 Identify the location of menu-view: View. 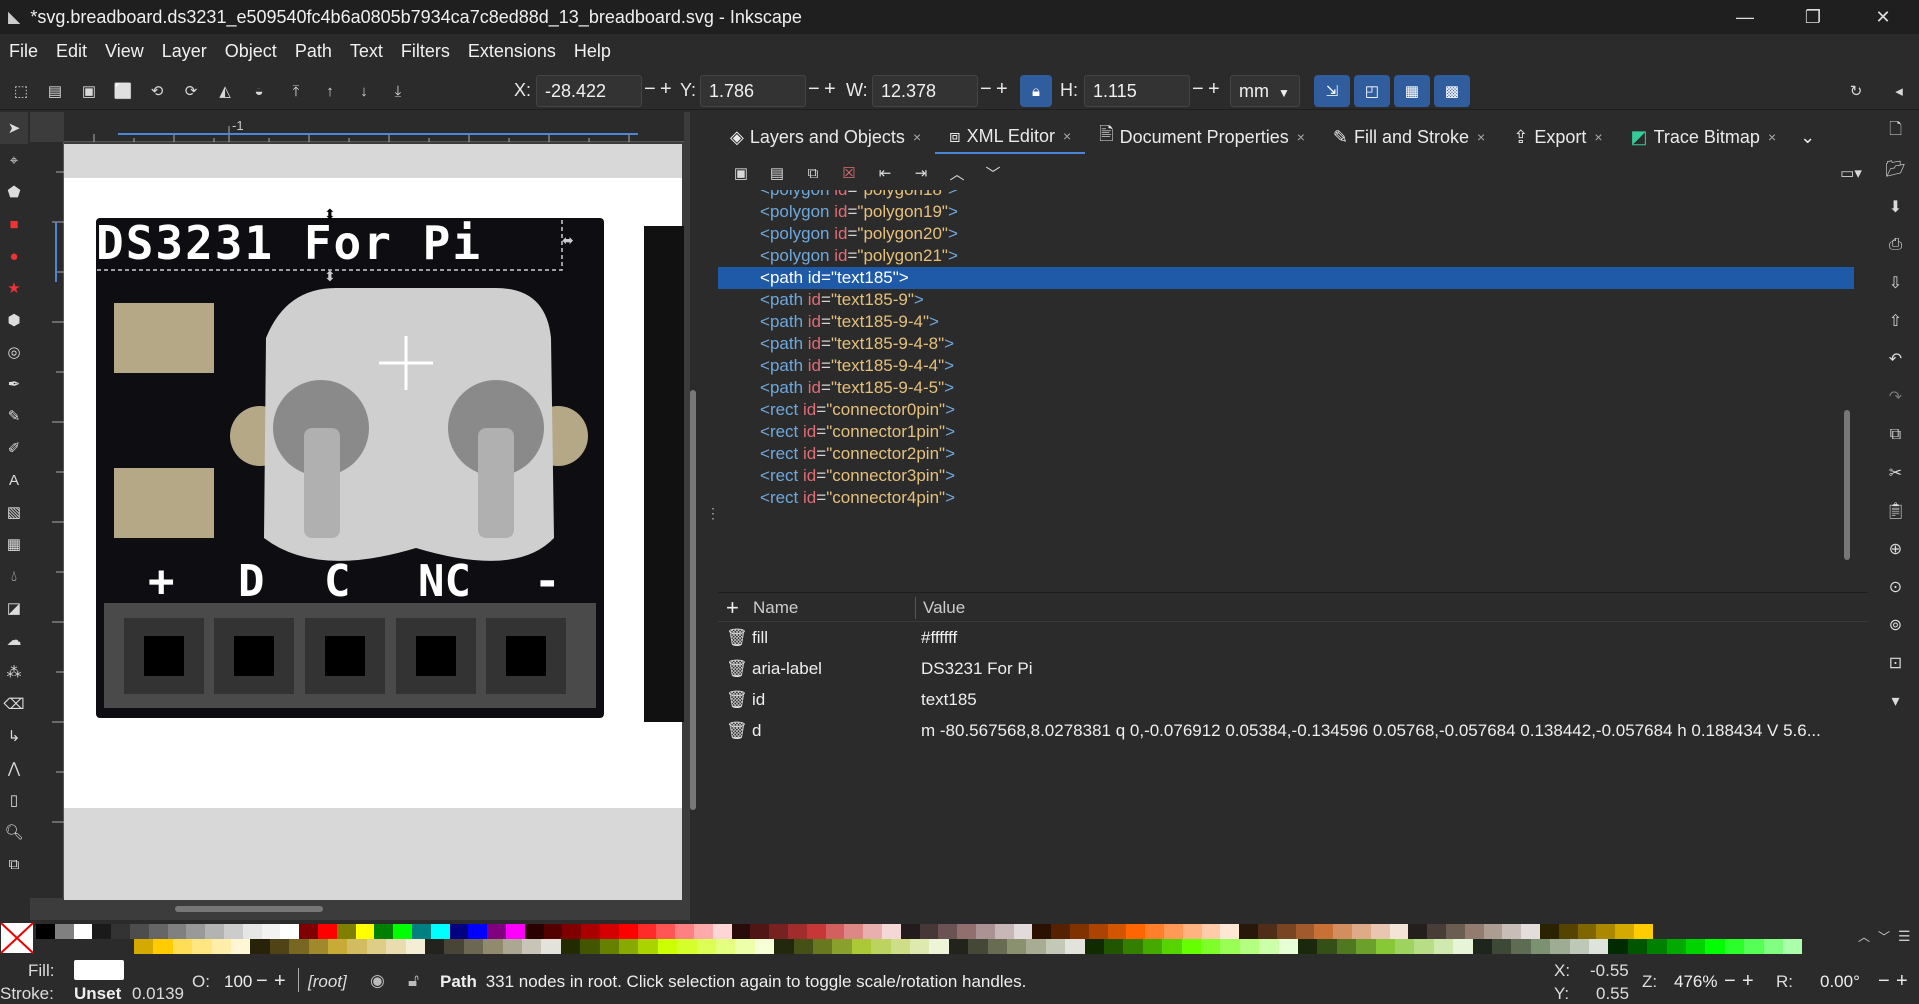
(124, 51).